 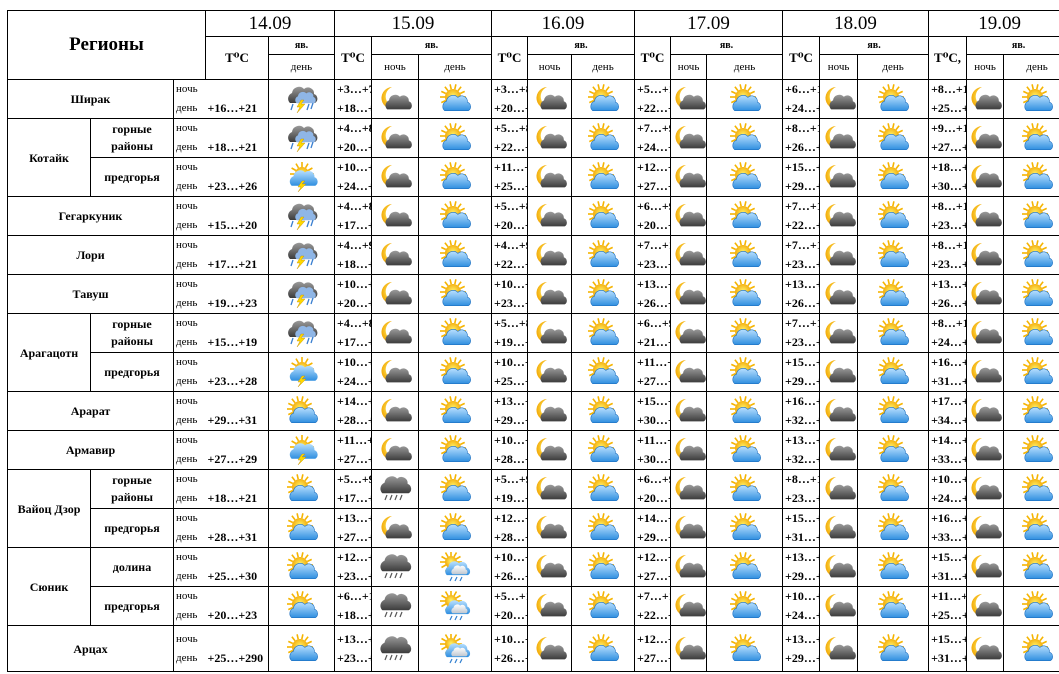 I want to click on day-temp: +23…+27, so click(x=802, y=498).